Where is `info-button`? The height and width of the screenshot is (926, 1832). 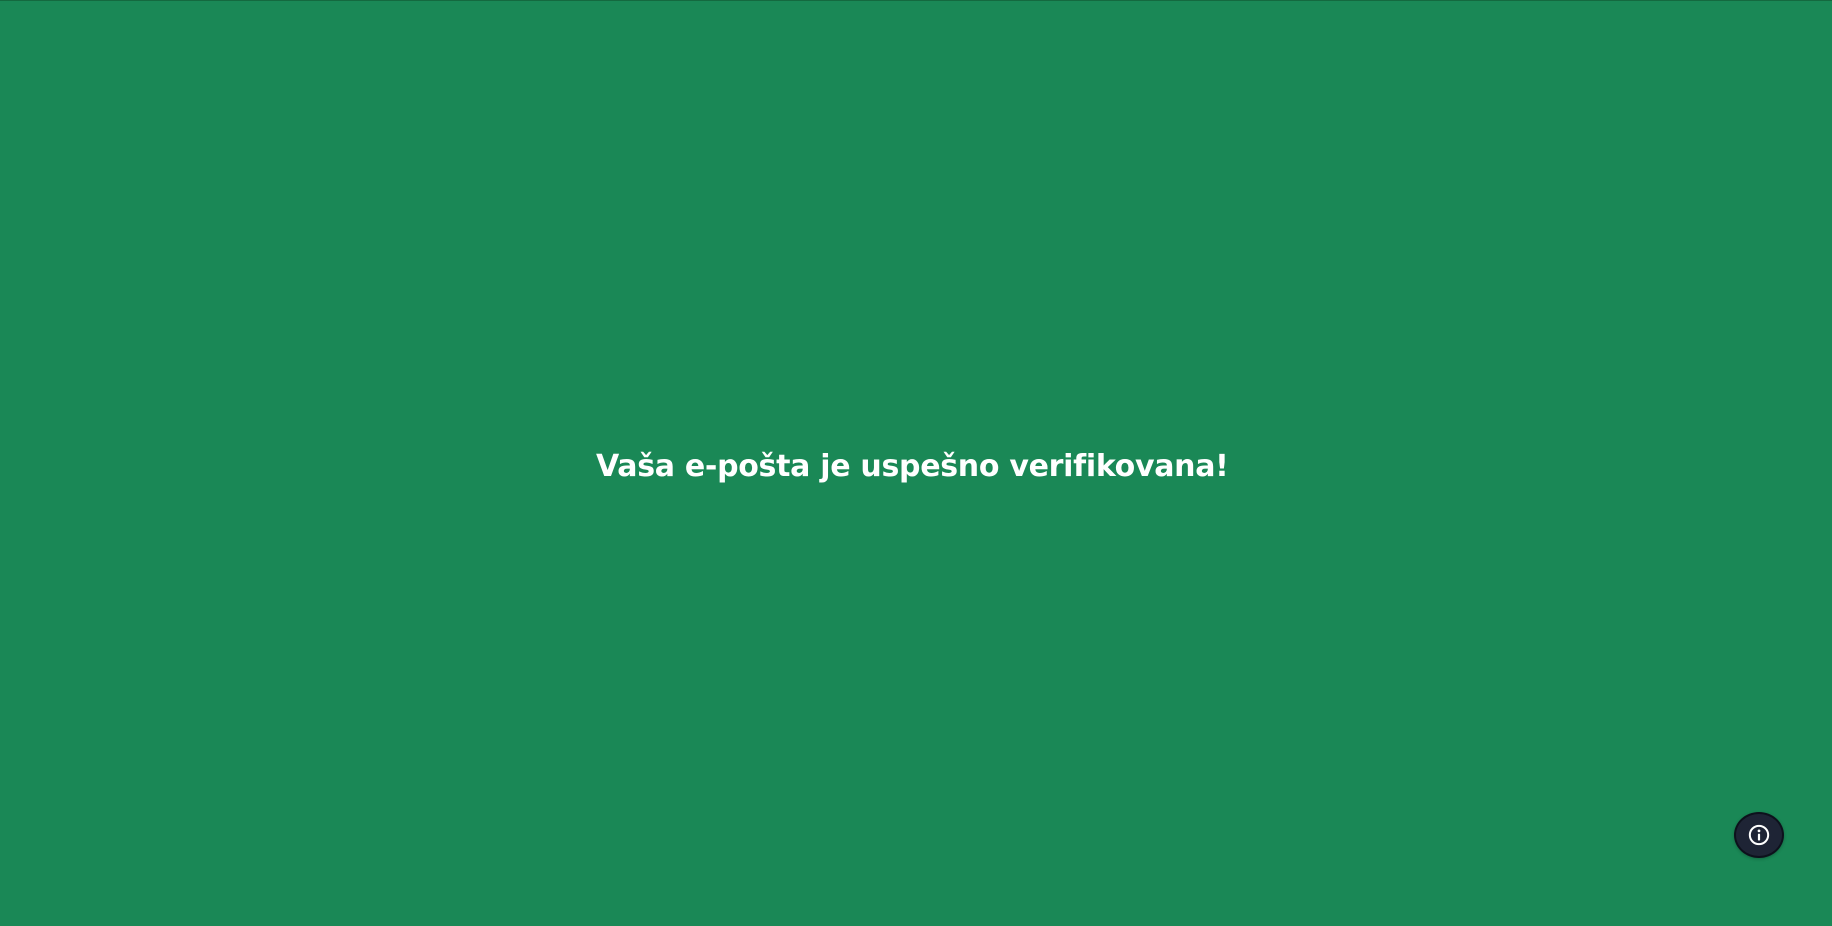 info-button is located at coordinates (1759, 835).